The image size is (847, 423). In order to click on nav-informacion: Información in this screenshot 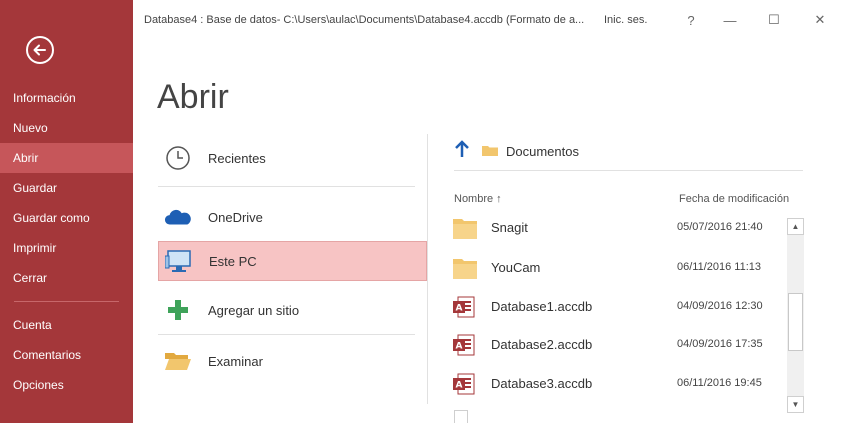, I will do `click(66, 98)`.